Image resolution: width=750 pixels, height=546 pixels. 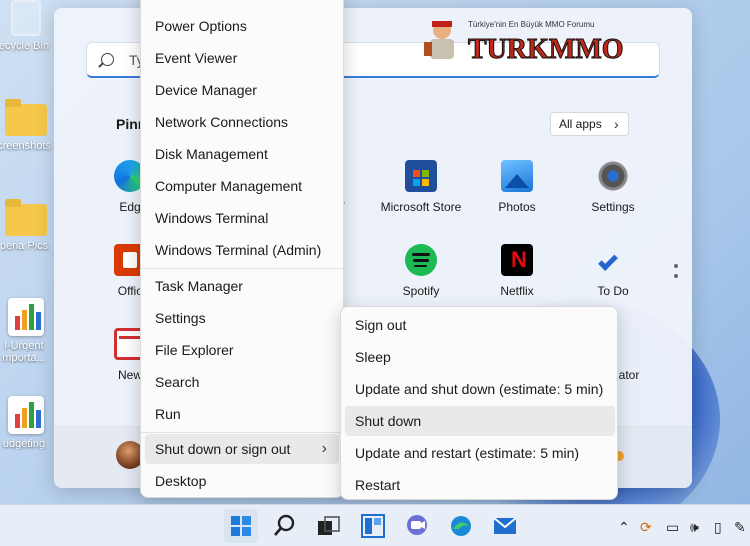 I want to click on chevron-right-icon: ›, so click(x=324, y=448).